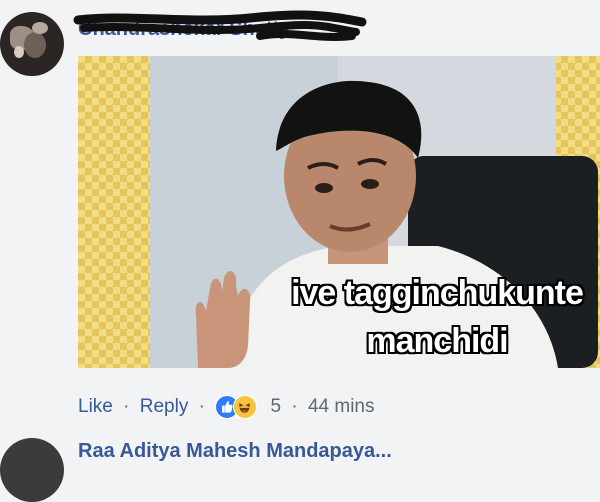 This screenshot has height=502, width=600. Describe the element at coordinates (341, 406) in the screenshot. I see `comment-time: 44 mins` at that location.